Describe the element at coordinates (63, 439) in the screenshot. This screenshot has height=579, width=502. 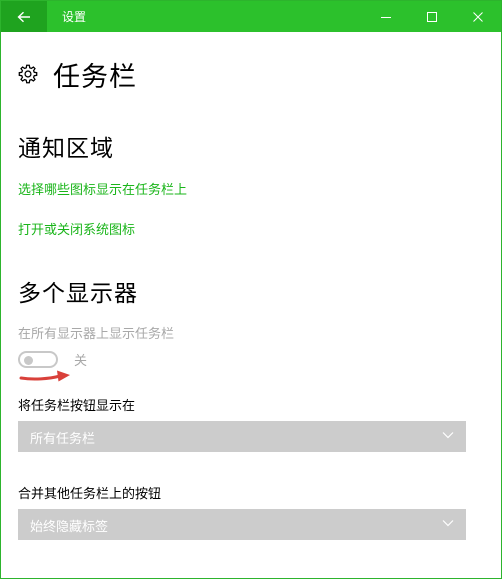
I see `buttons-on-dropdown-value: 所有任务栏` at that location.